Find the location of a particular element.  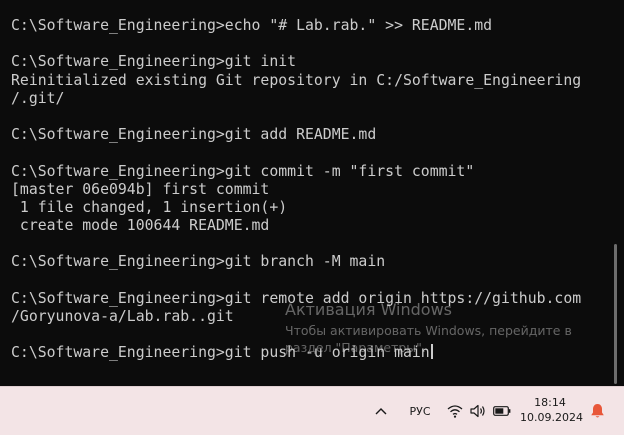

taskbar-clock: 18:14 10.09.2024 is located at coordinates (551, 410).